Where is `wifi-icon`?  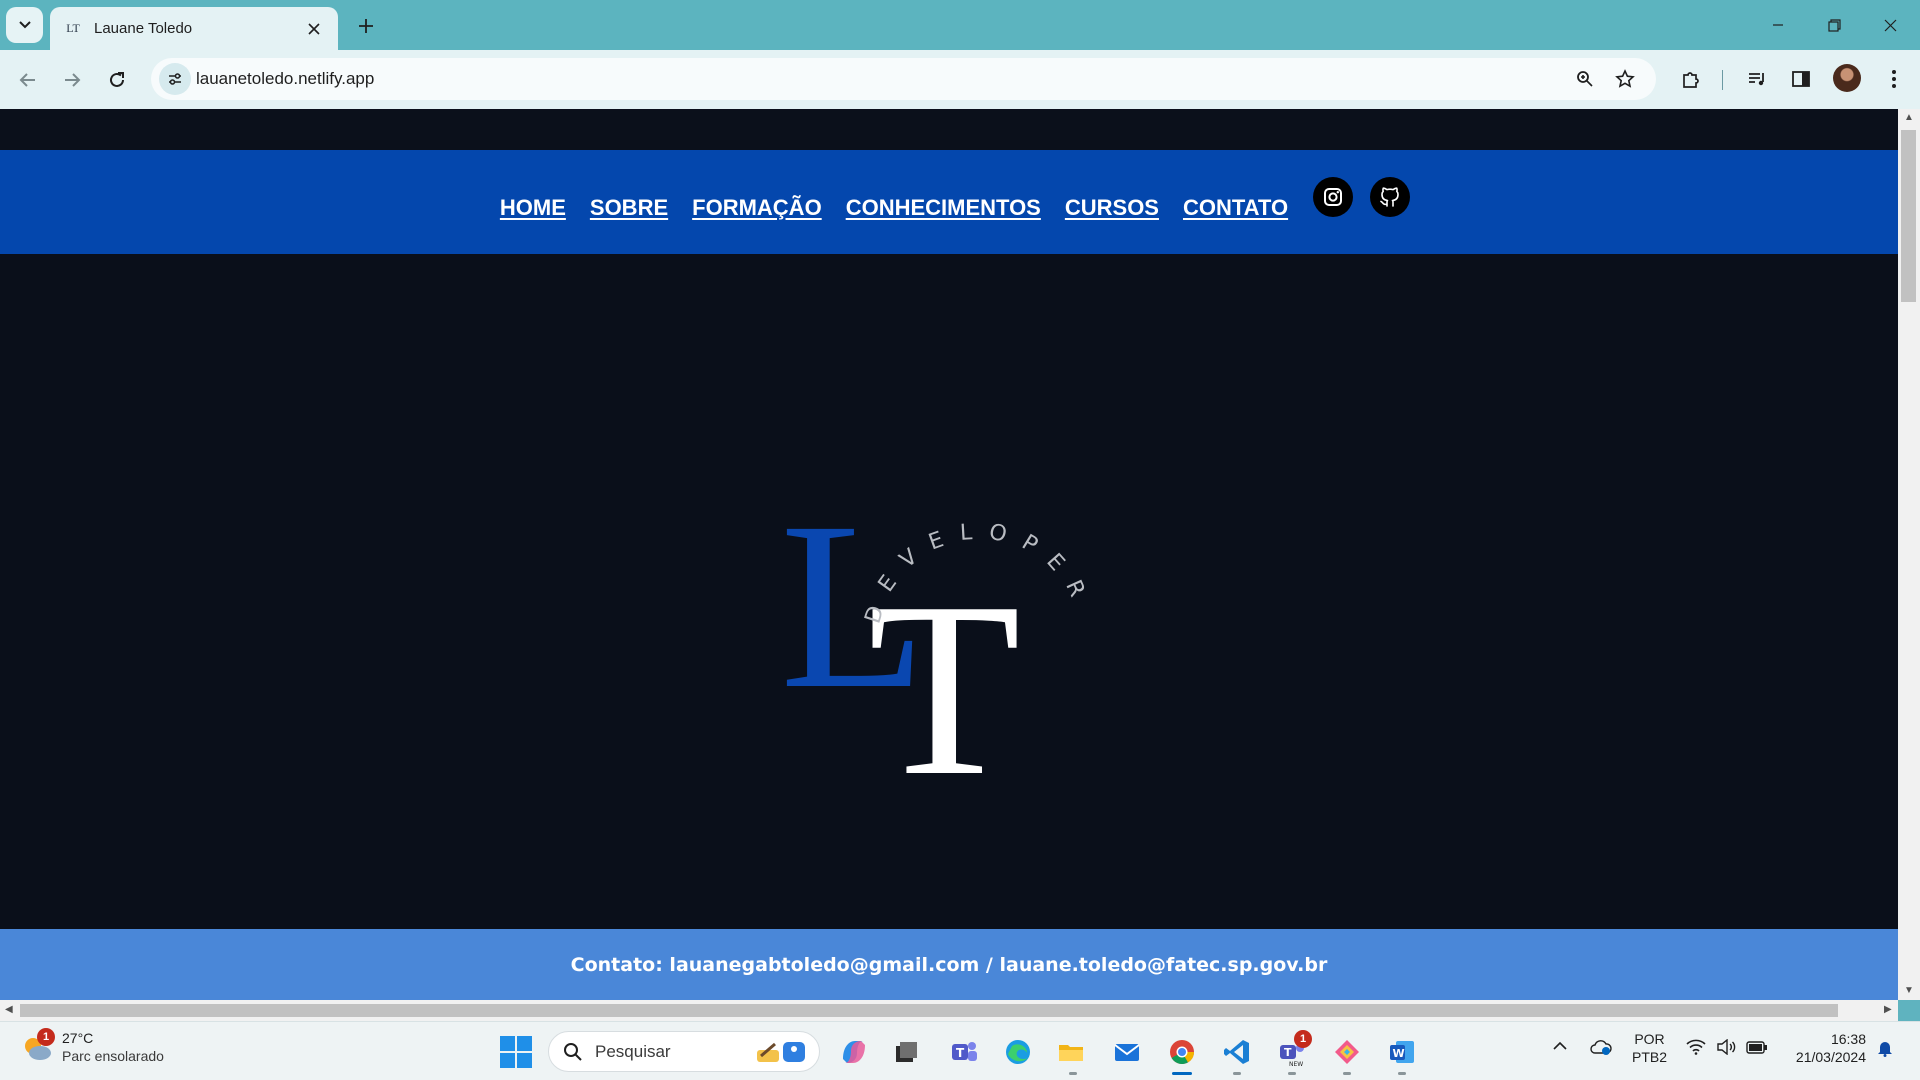 wifi-icon is located at coordinates (1696, 1047).